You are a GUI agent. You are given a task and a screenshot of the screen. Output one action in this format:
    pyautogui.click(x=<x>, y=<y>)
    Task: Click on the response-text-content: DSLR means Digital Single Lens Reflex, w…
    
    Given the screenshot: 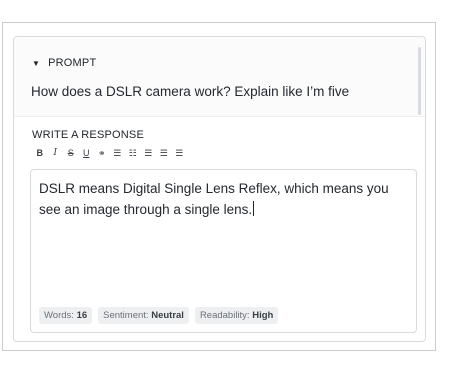 What is the action you would take?
    pyautogui.click(x=214, y=199)
    